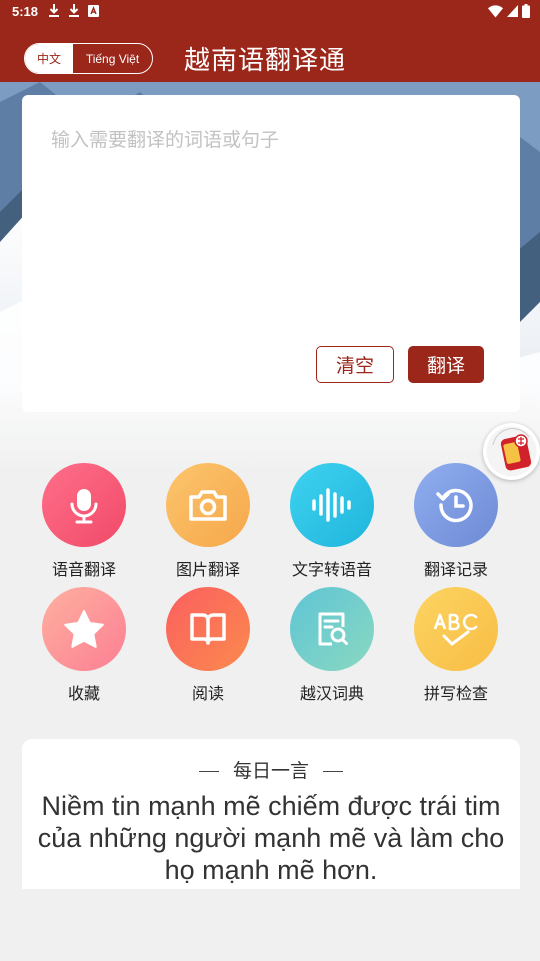 This screenshot has height=961, width=540. I want to click on page-title: 越南语翻译通, so click(265, 61).